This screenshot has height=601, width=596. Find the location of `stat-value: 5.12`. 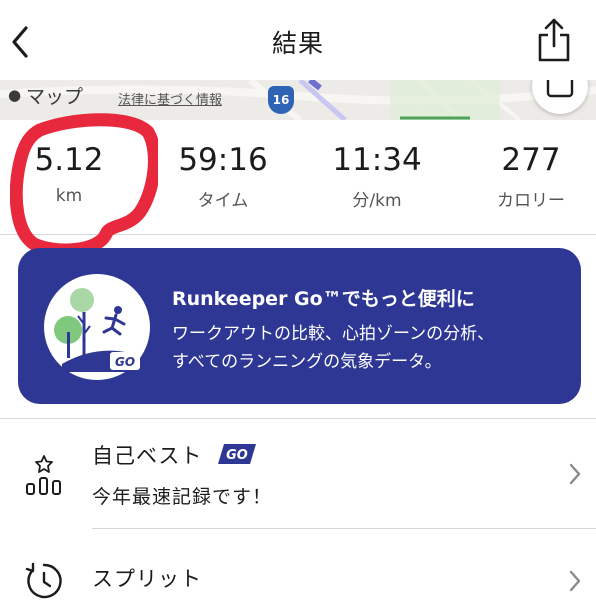

stat-value: 5.12 is located at coordinates (69, 160).